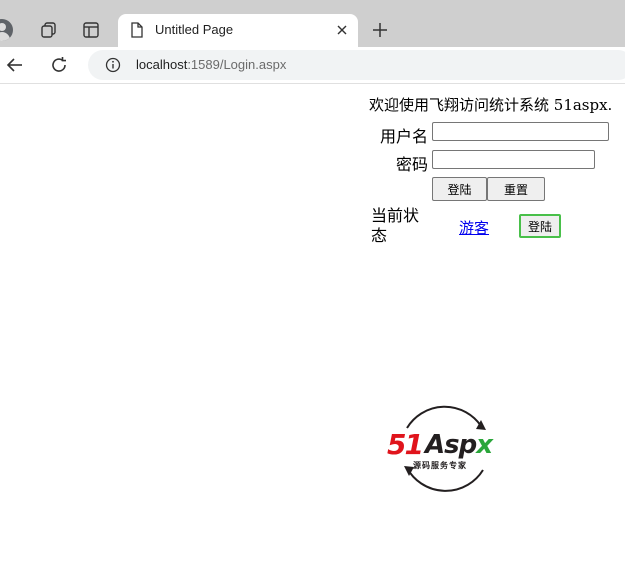  What do you see at coordinates (194, 29) in the screenshot?
I see `tab-title: Untitled Page` at bounding box center [194, 29].